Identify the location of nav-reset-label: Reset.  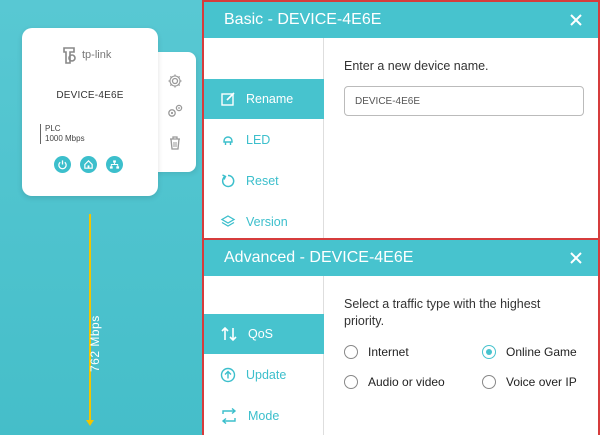
(262, 181).